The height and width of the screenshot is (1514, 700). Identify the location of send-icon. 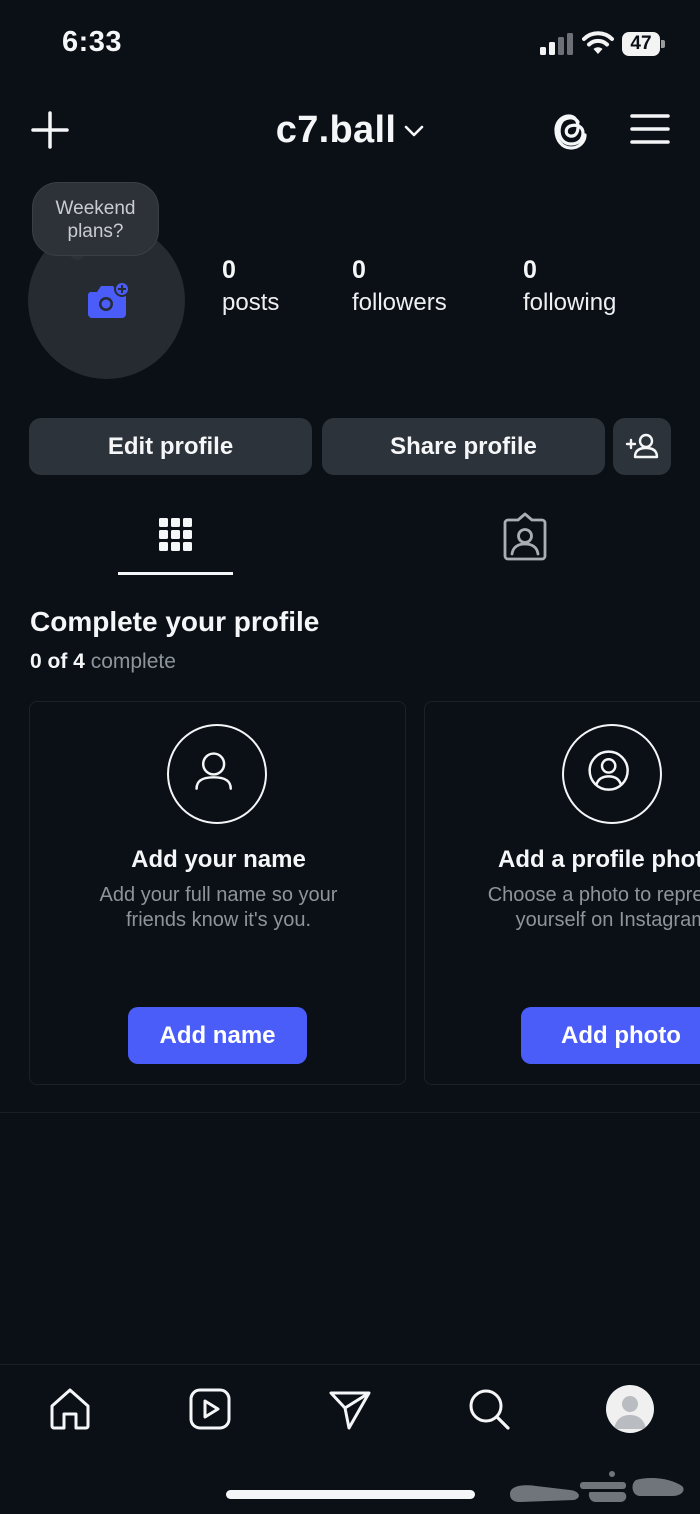
(350, 1409).